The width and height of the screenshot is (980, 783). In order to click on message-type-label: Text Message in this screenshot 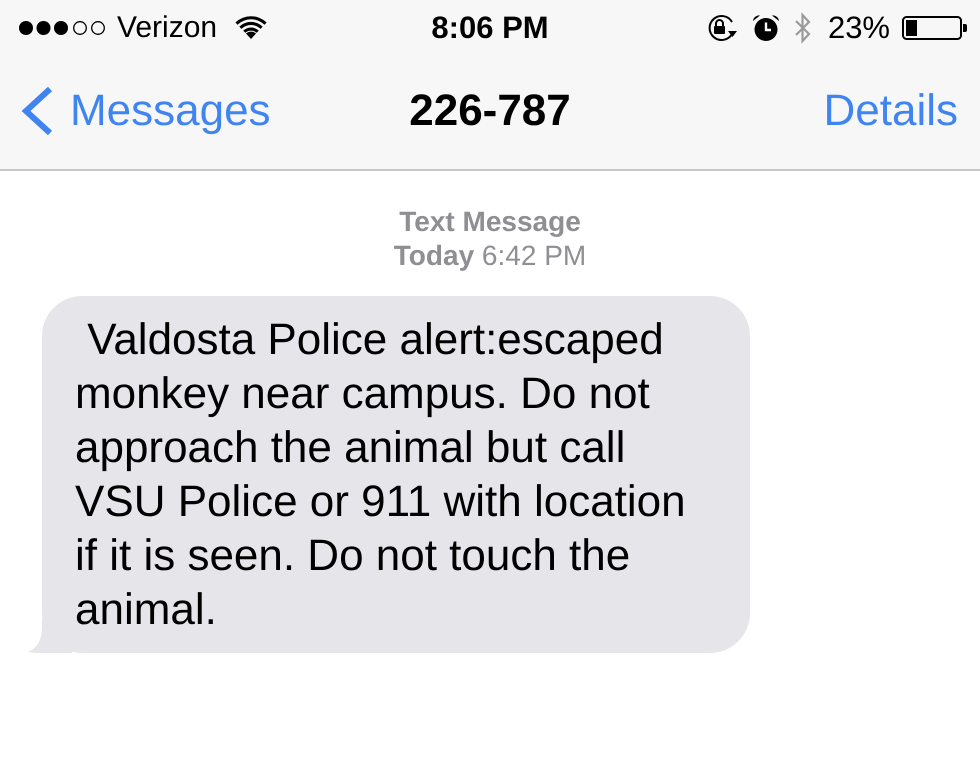, I will do `click(490, 222)`.